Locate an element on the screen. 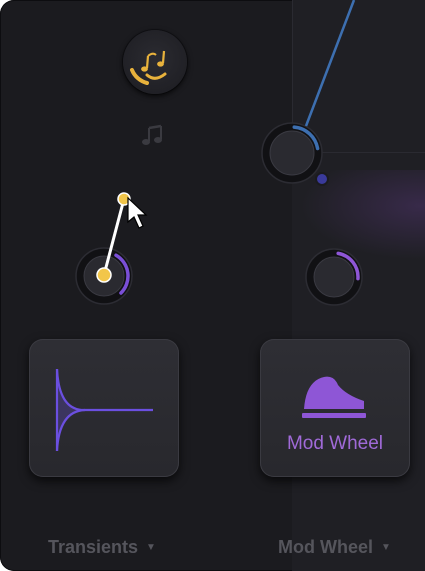 The height and width of the screenshot is (571, 425). drag-link-line is located at coordinates (114, 237).